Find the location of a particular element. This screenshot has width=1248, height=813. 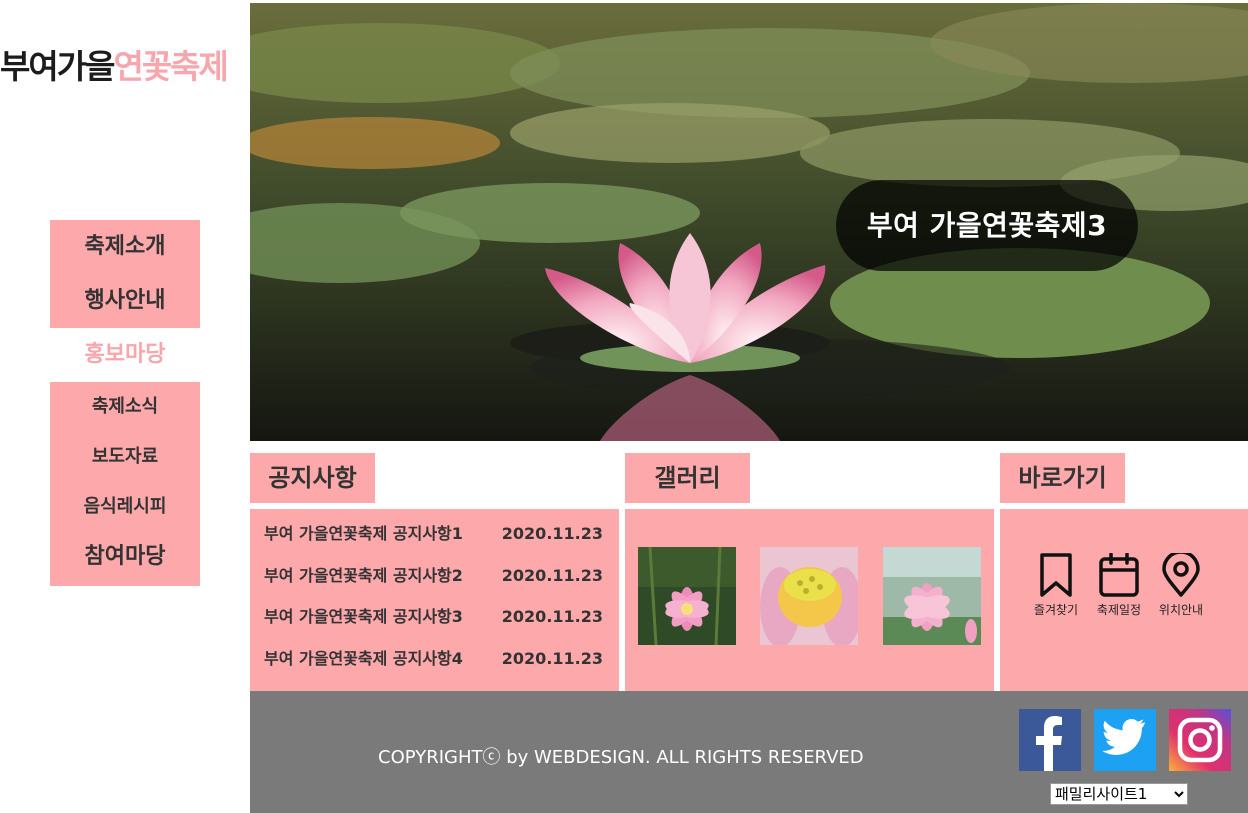

quick-schedule-label: 축제일정 is located at coordinates (1119, 610).